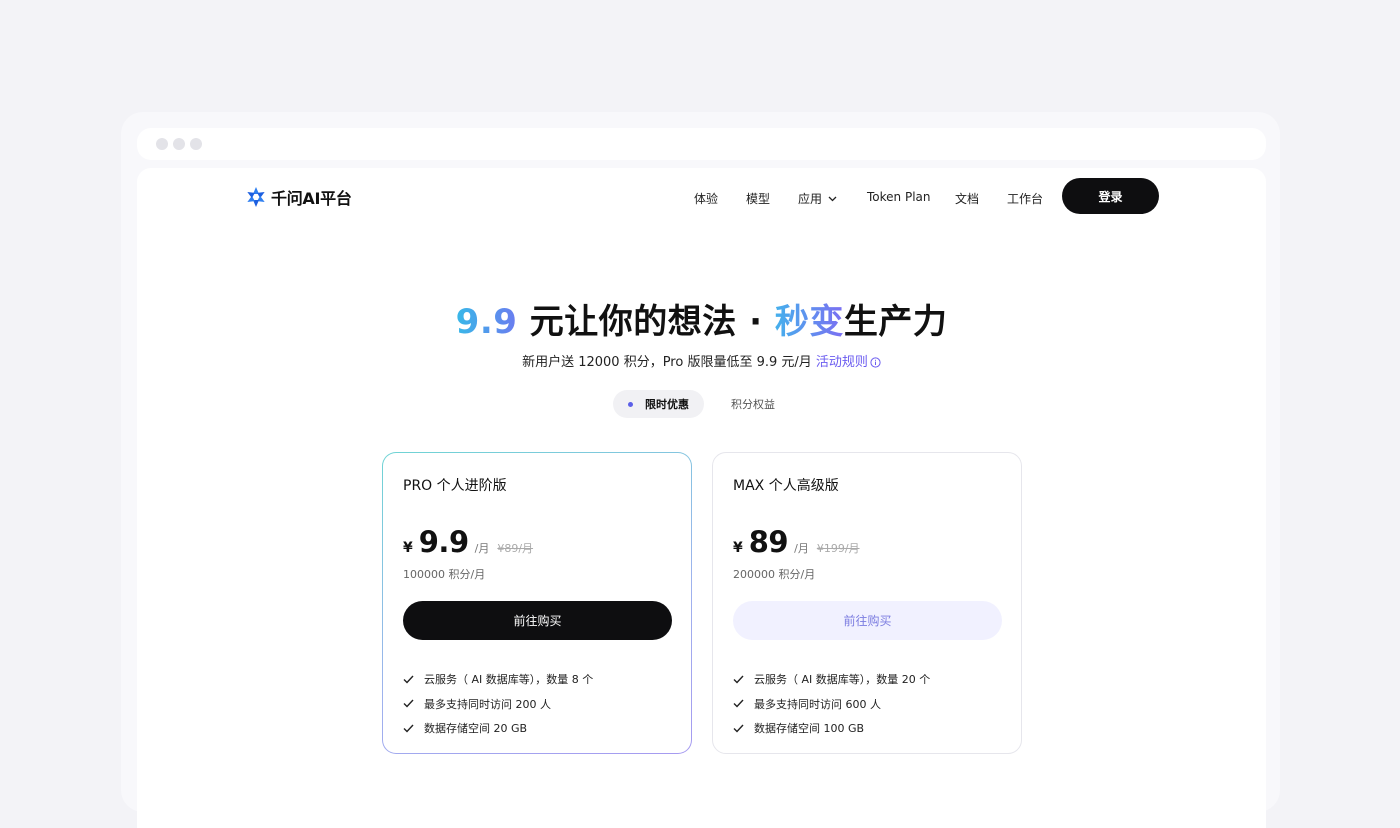 This screenshot has width=1400, height=828. I want to click on feature-text: 云服务（ AI 数据库等），数量 20 个, so click(842, 680).